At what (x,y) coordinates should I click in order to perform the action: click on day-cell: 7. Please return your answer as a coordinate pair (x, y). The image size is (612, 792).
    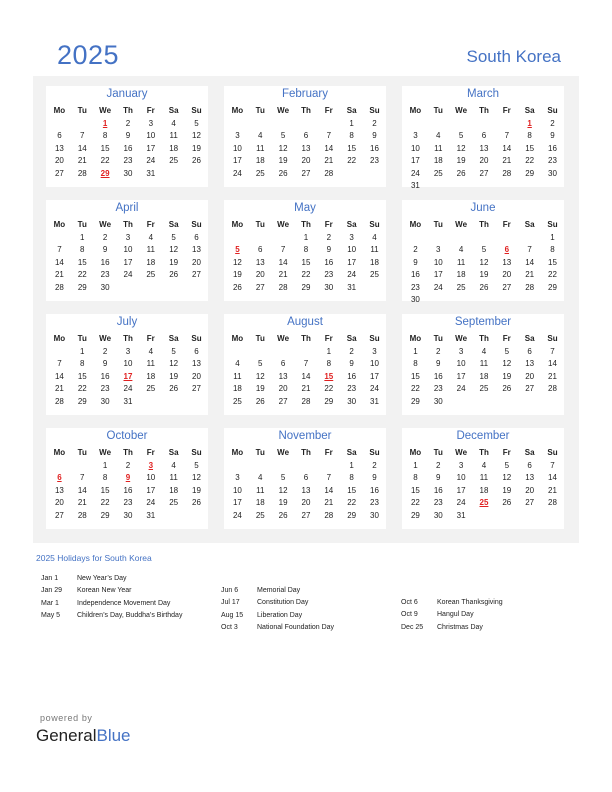
    Looking at the image, I should click on (507, 136).